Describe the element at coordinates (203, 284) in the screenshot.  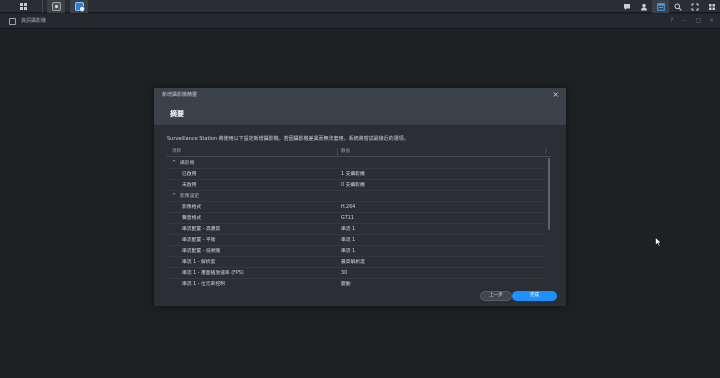
I see `row-item-label: 串流 1 - 位元率控制` at that location.